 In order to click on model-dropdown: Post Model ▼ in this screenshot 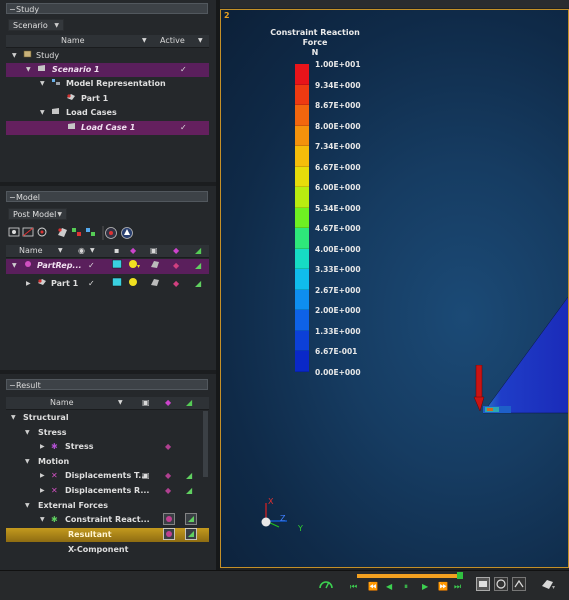, I will do `click(37, 214)`.